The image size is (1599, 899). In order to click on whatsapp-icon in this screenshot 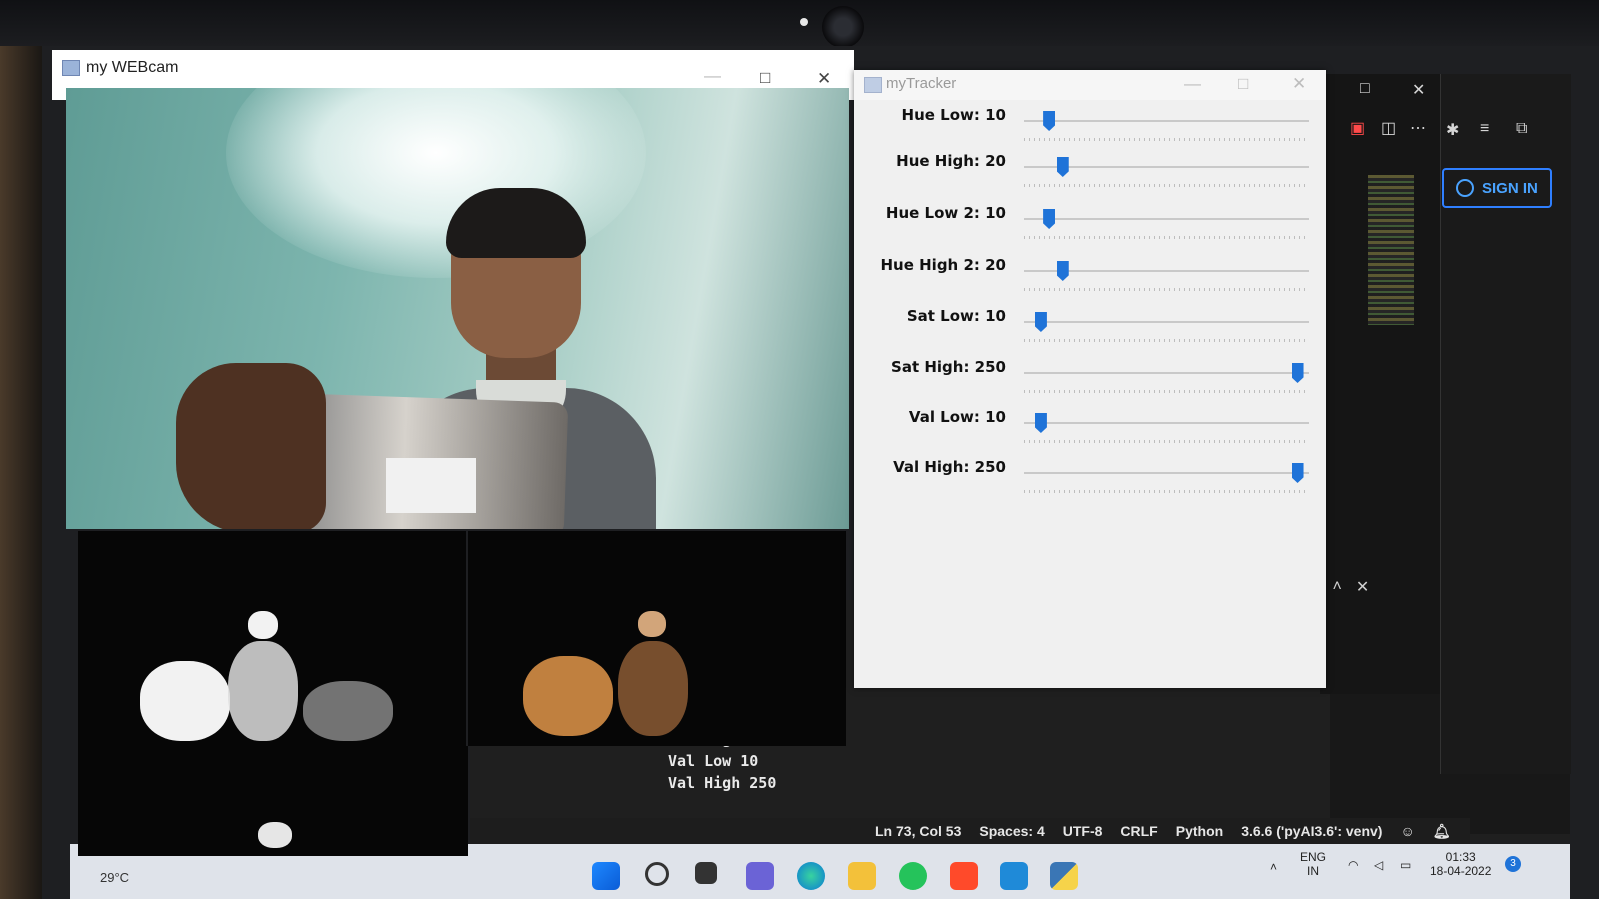, I will do `click(913, 876)`.